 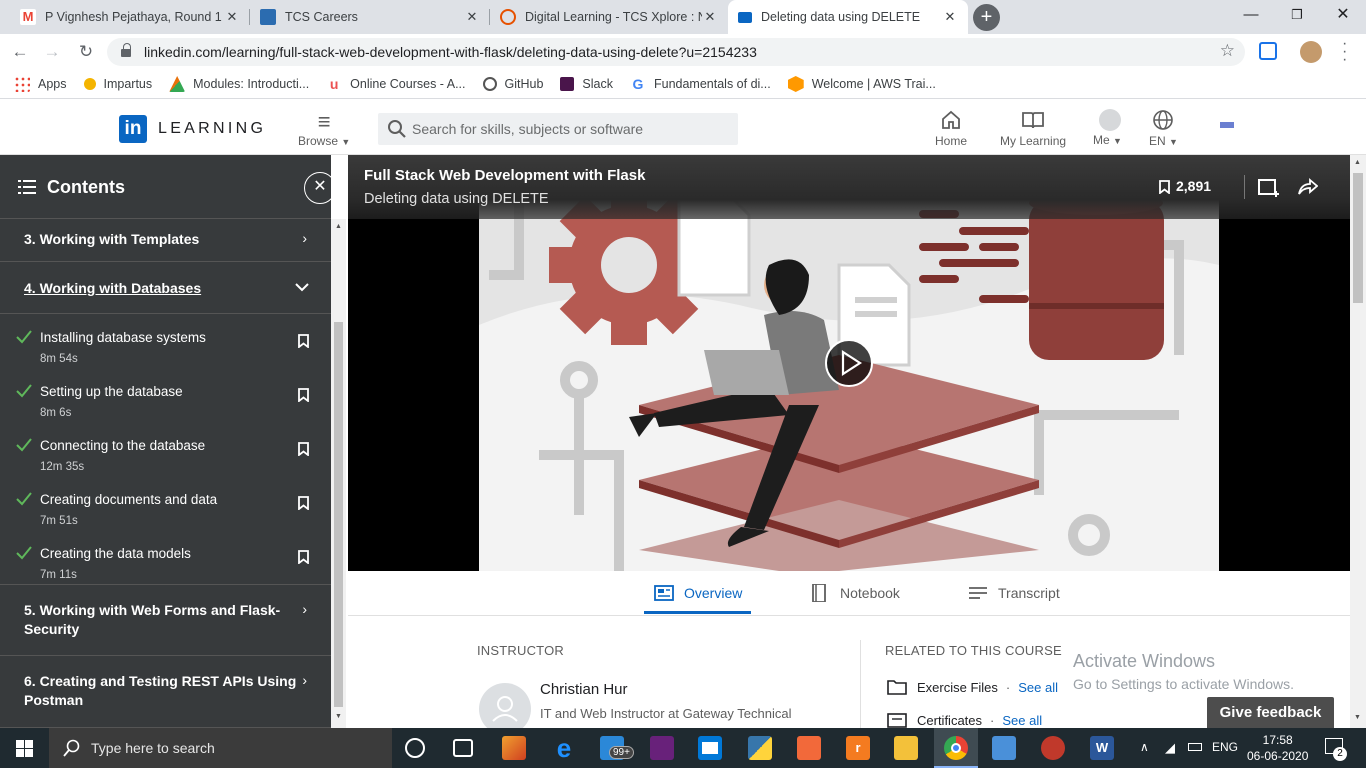 What do you see at coordinates (638, 84) in the screenshot?
I see `google-icon: G` at bounding box center [638, 84].